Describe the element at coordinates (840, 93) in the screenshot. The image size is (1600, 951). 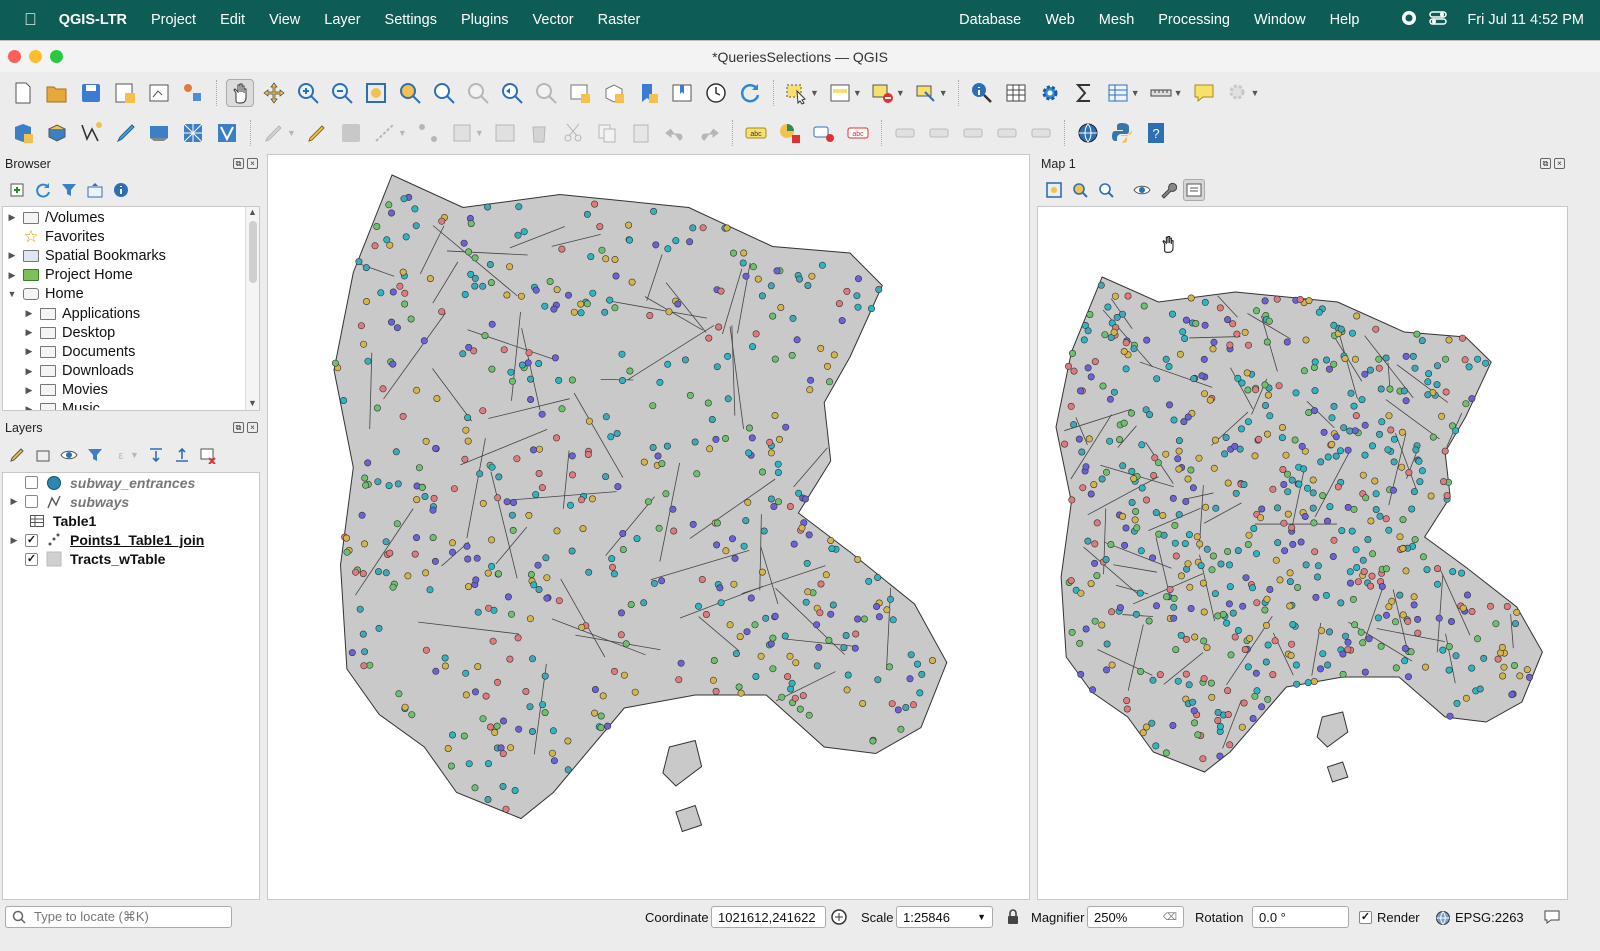
I see `select-by-value-icon` at that location.